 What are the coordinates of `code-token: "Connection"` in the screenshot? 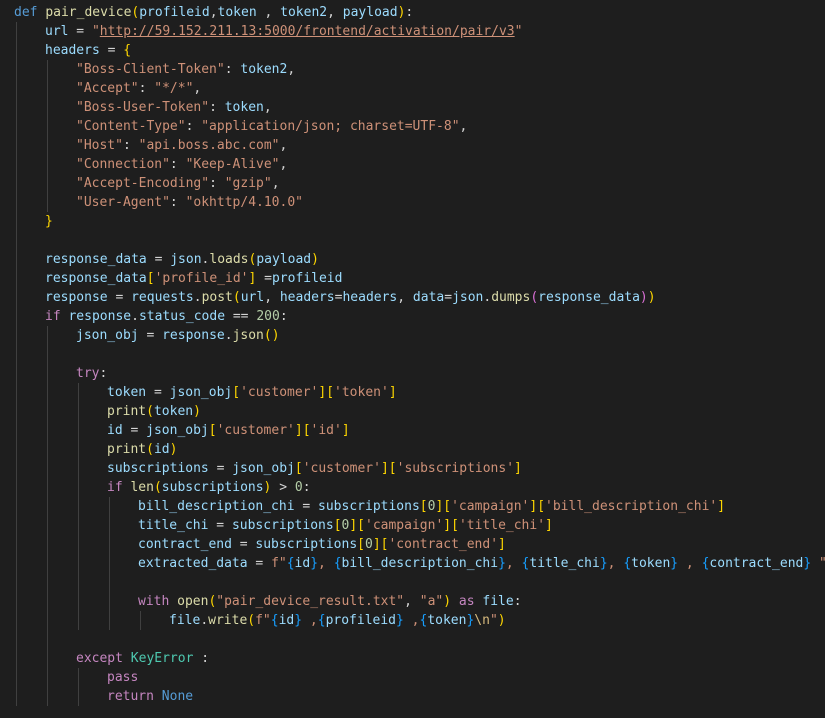 It's located at (123, 164).